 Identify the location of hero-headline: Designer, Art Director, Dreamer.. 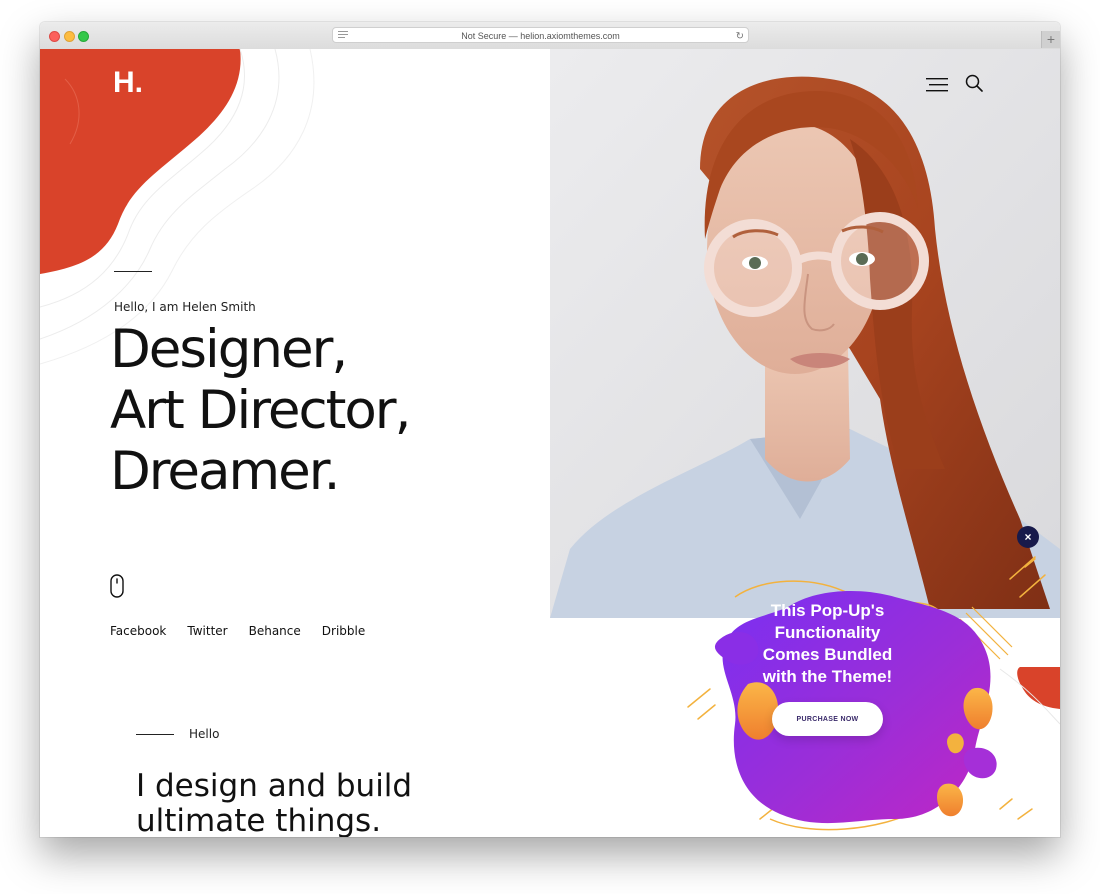
(260, 410).